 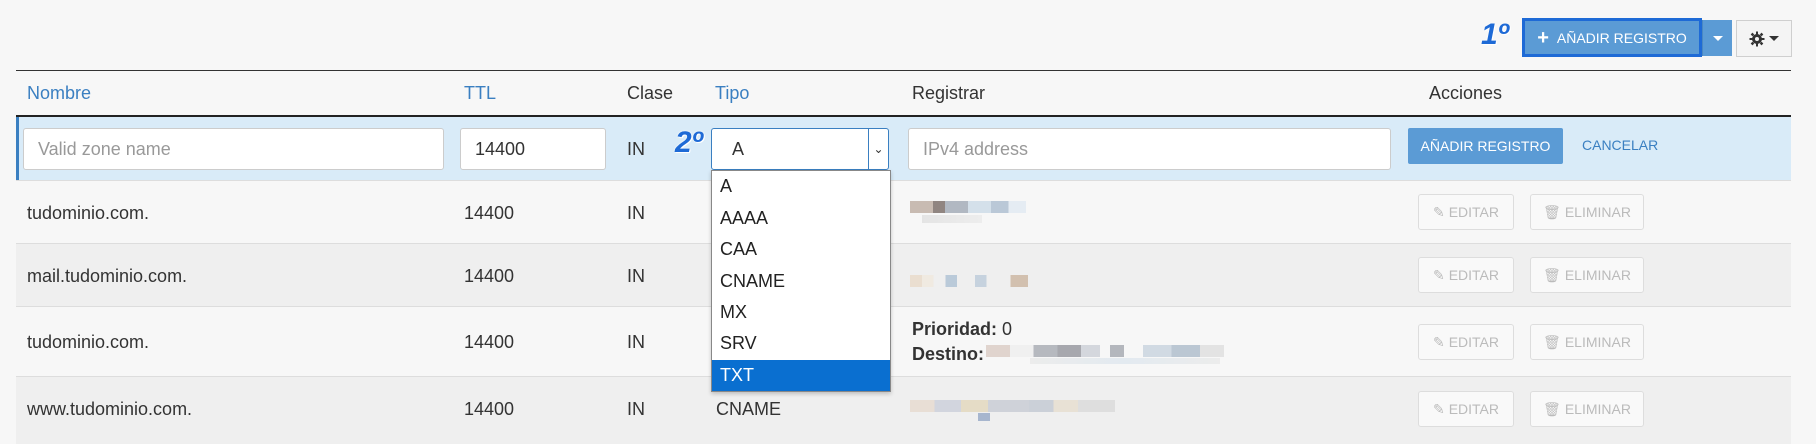 What do you see at coordinates (1543, 37) in the screenshot?
I see `plus-icon: +` at bounding box center [1543, 37].